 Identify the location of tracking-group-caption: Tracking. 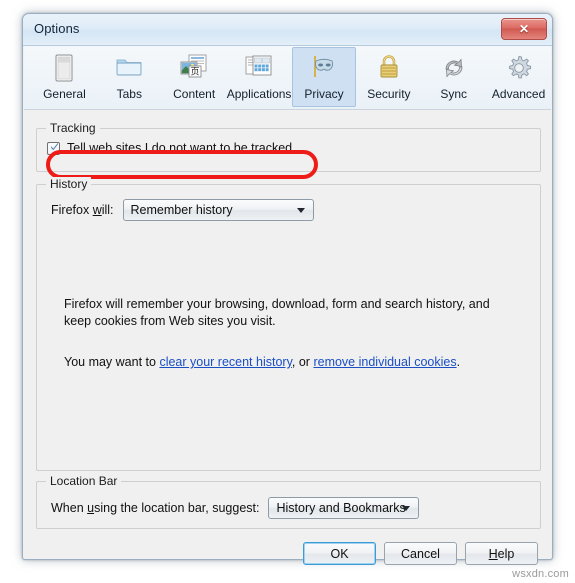
(73, 128).